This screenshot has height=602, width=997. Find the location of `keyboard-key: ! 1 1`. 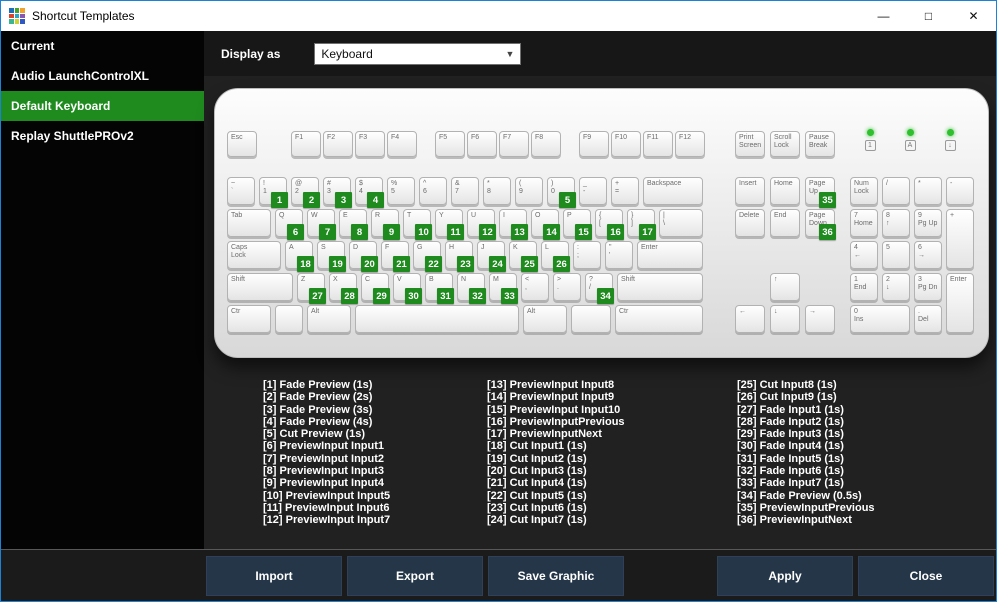

keyboard-key: ! 1 1 is located at coordinates (273, 192).